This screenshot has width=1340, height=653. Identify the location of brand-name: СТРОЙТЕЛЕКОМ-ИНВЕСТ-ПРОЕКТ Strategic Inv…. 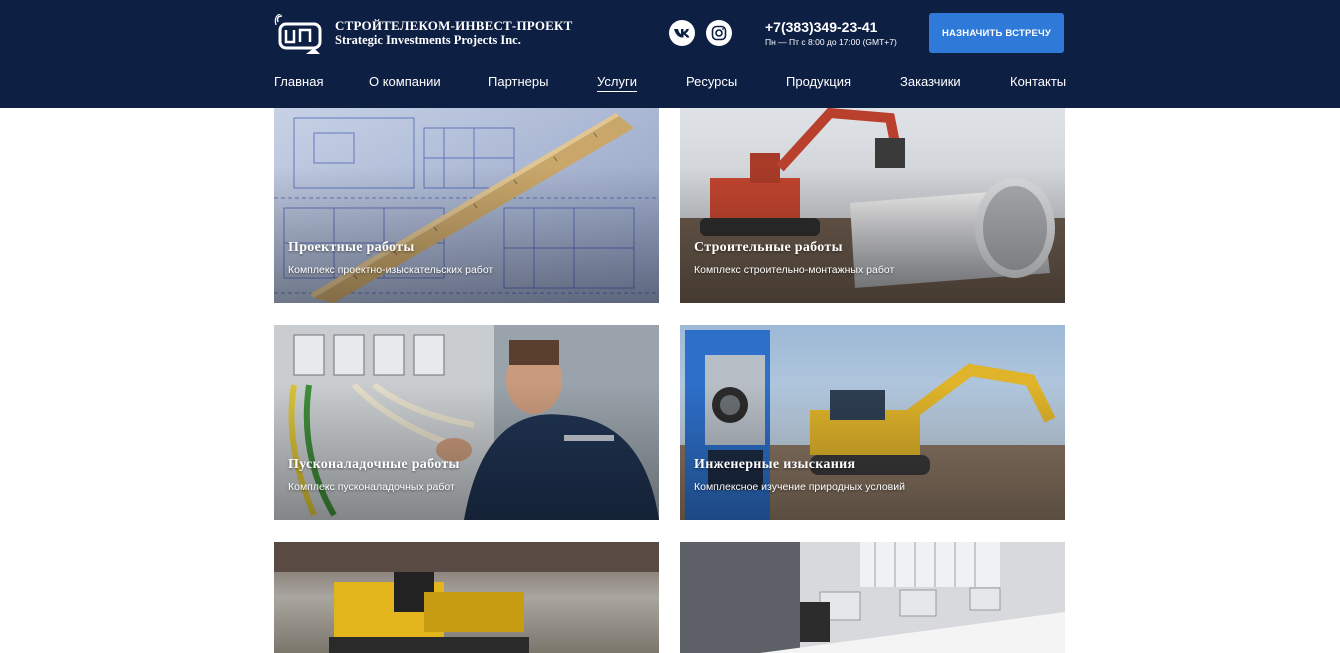
(454, 33).